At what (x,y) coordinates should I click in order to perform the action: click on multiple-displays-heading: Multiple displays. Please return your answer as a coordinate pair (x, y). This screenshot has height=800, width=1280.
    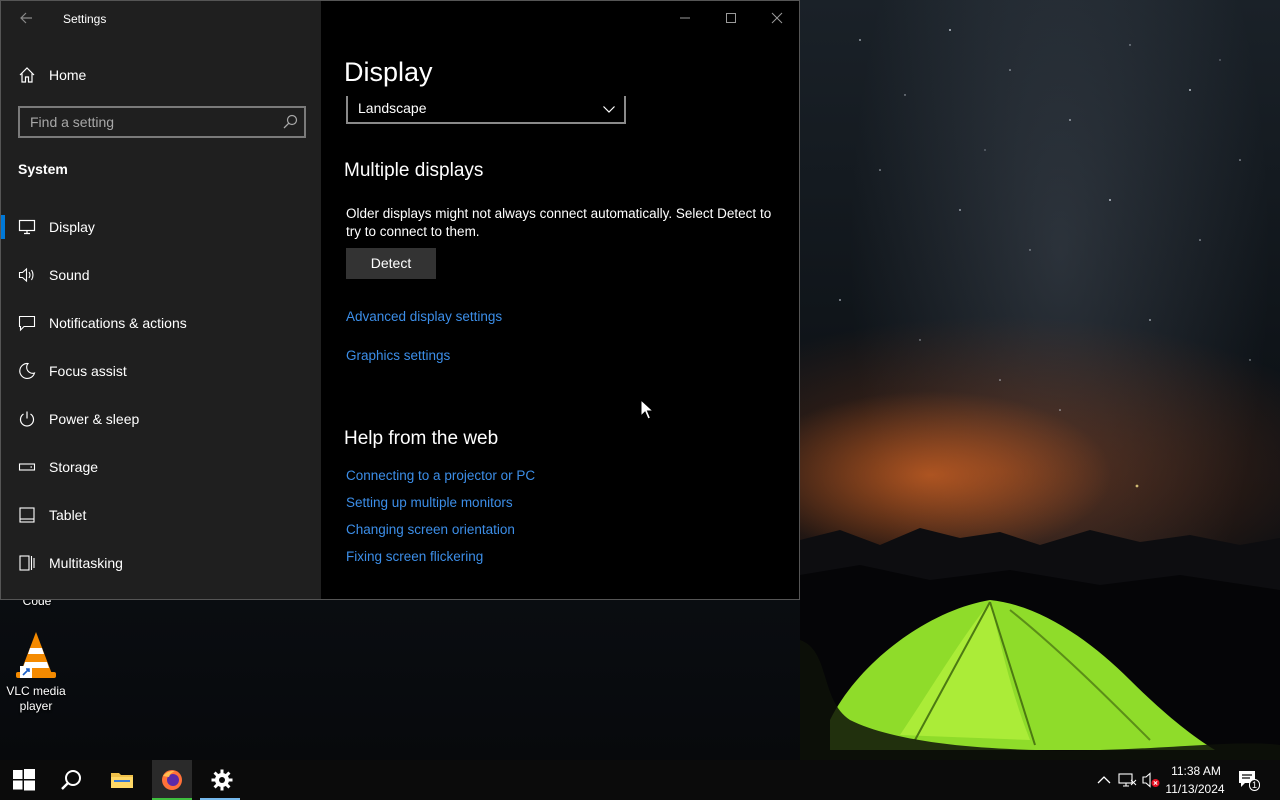
    Looking at the image, I should click on (414, 170).